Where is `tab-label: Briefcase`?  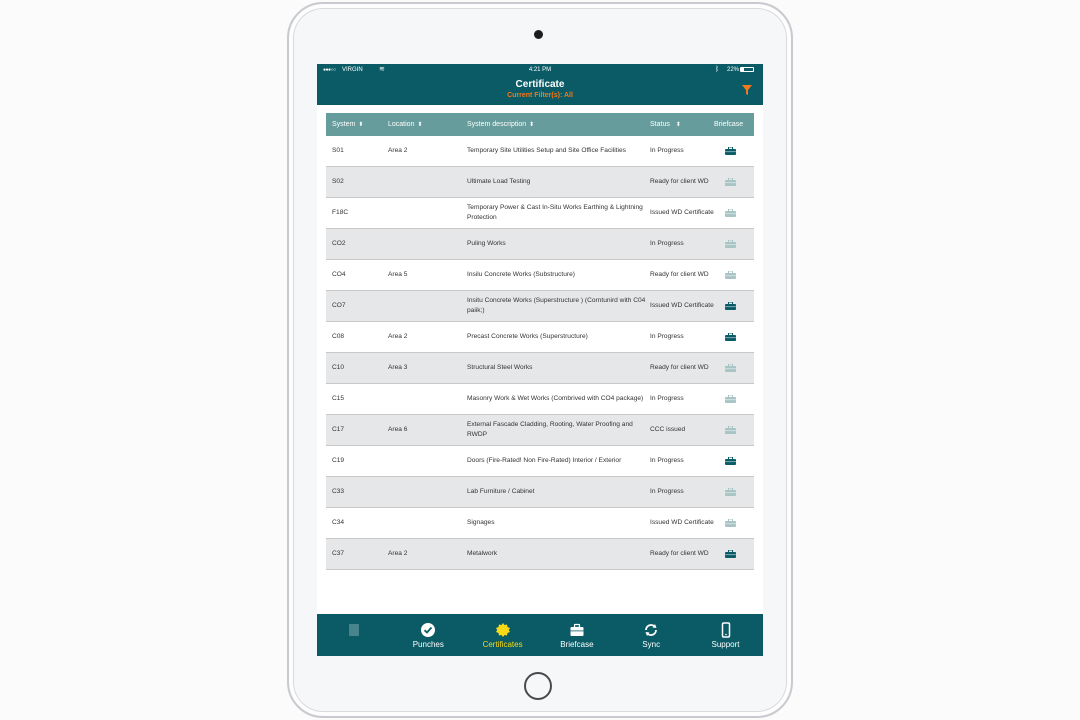 tab-label: Briefcase is located at coordinates (577, 644).